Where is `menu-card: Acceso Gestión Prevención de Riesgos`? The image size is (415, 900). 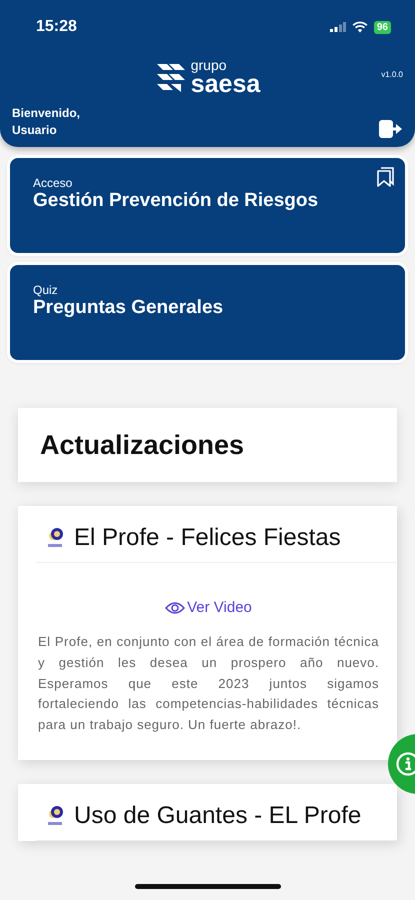 menu-card: Acceso Gestión Prevención de Riesgos is located at coordinates (207, 205).